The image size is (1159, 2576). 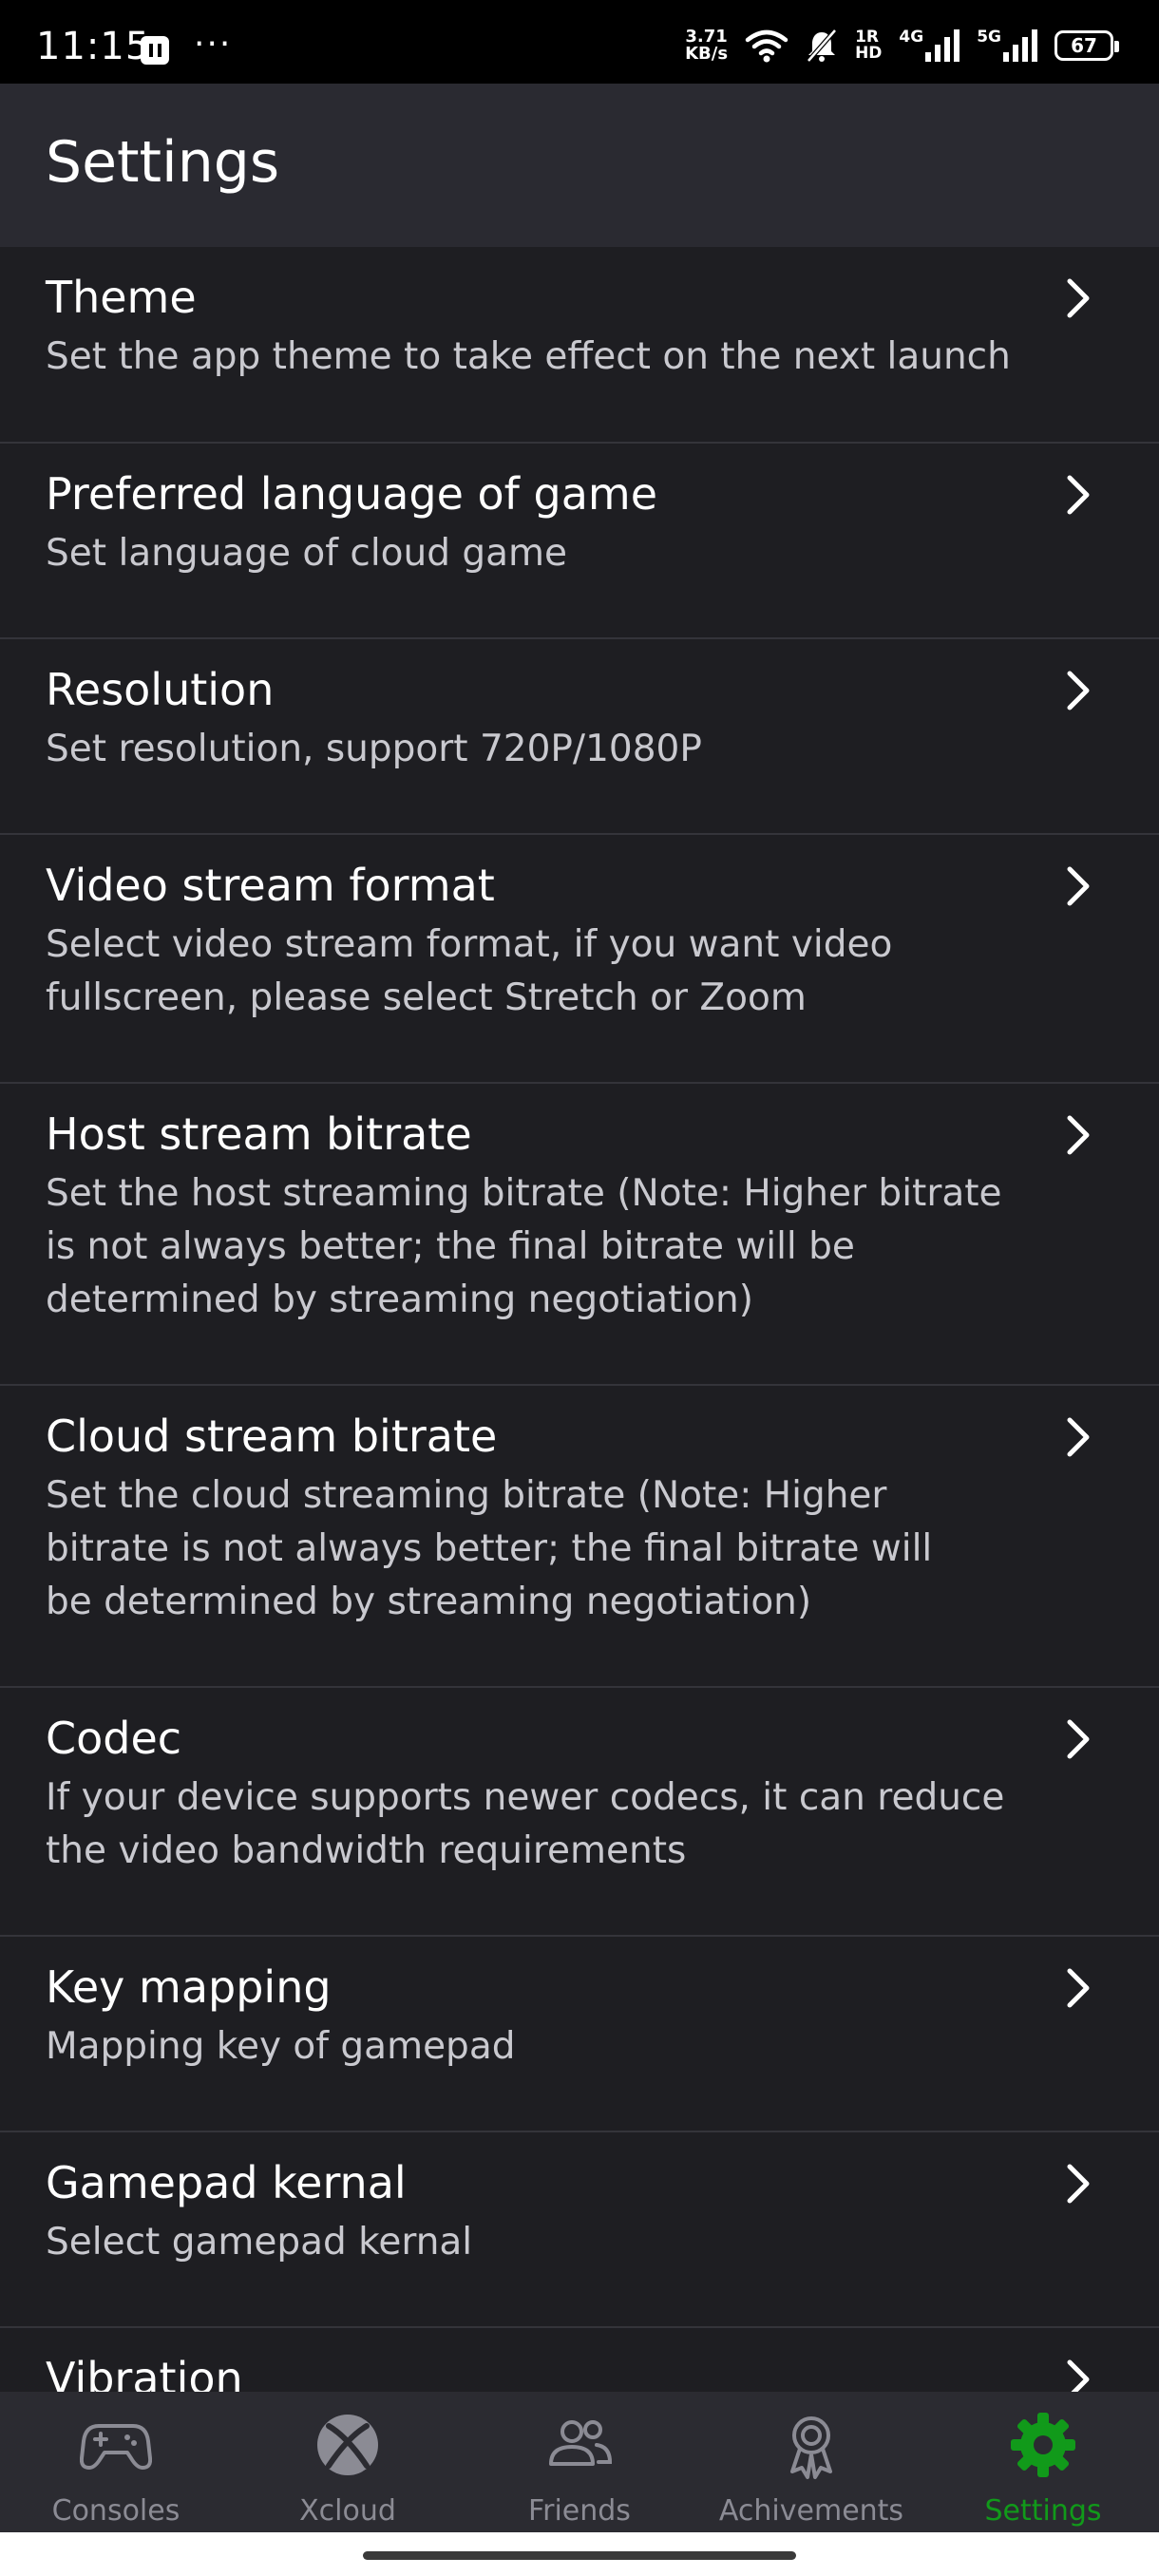 I want to click on nav-item-friends: Friends, so click(x=579, y=2462).